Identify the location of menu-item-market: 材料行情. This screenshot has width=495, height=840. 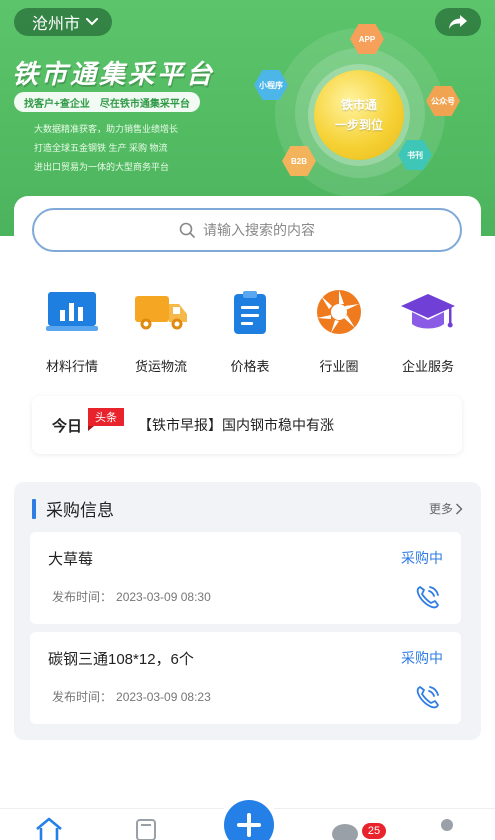
(72, 331).